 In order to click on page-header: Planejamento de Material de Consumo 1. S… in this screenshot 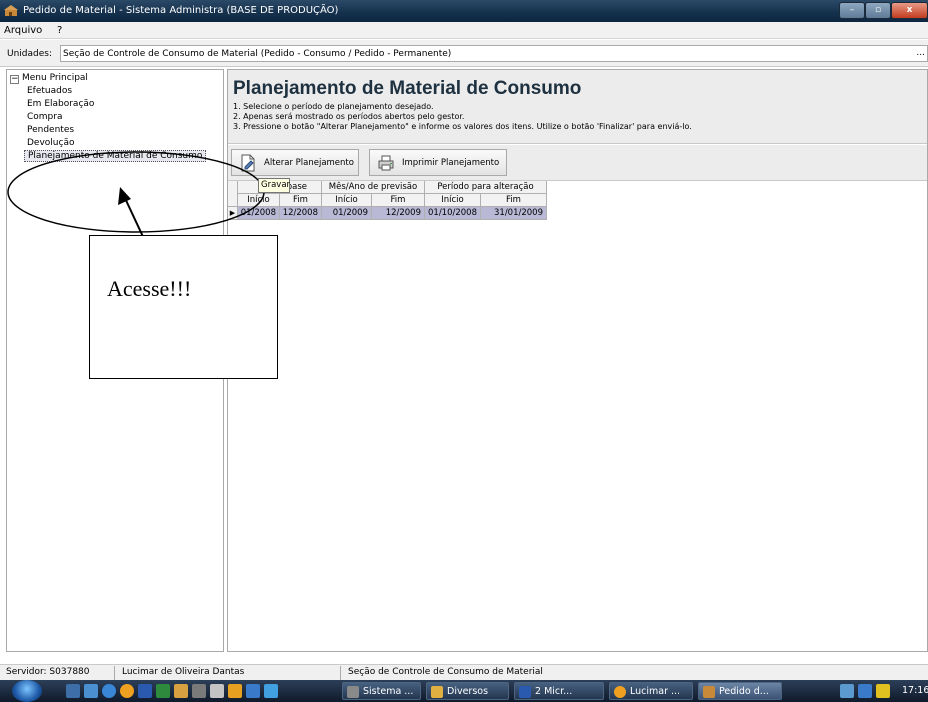, I will do `click(577, 107)`.